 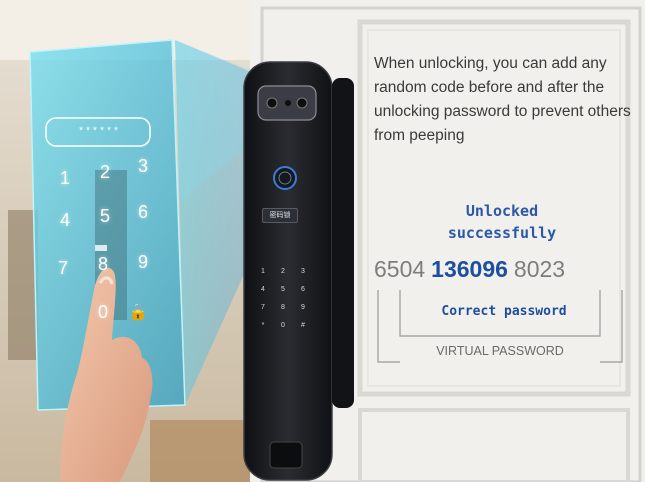 I want to click on virtual-password-label: VIRTUAL PASSWORD, so click(x=500, y=351).